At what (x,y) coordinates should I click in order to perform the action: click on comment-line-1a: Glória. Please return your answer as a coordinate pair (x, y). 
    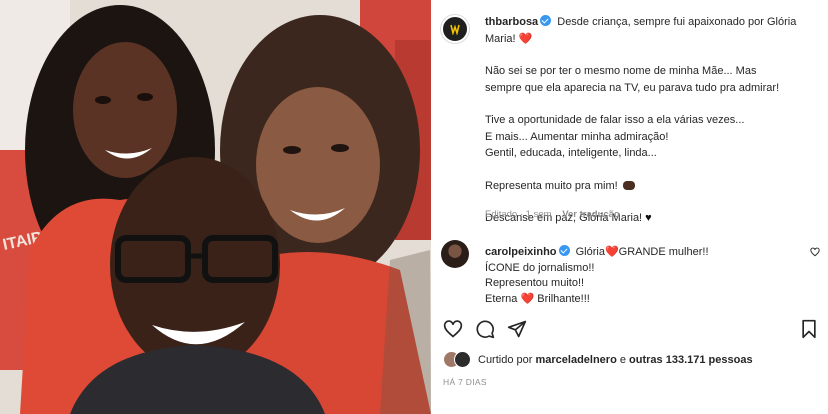
    Looking at the image, I should click on (590, 252).